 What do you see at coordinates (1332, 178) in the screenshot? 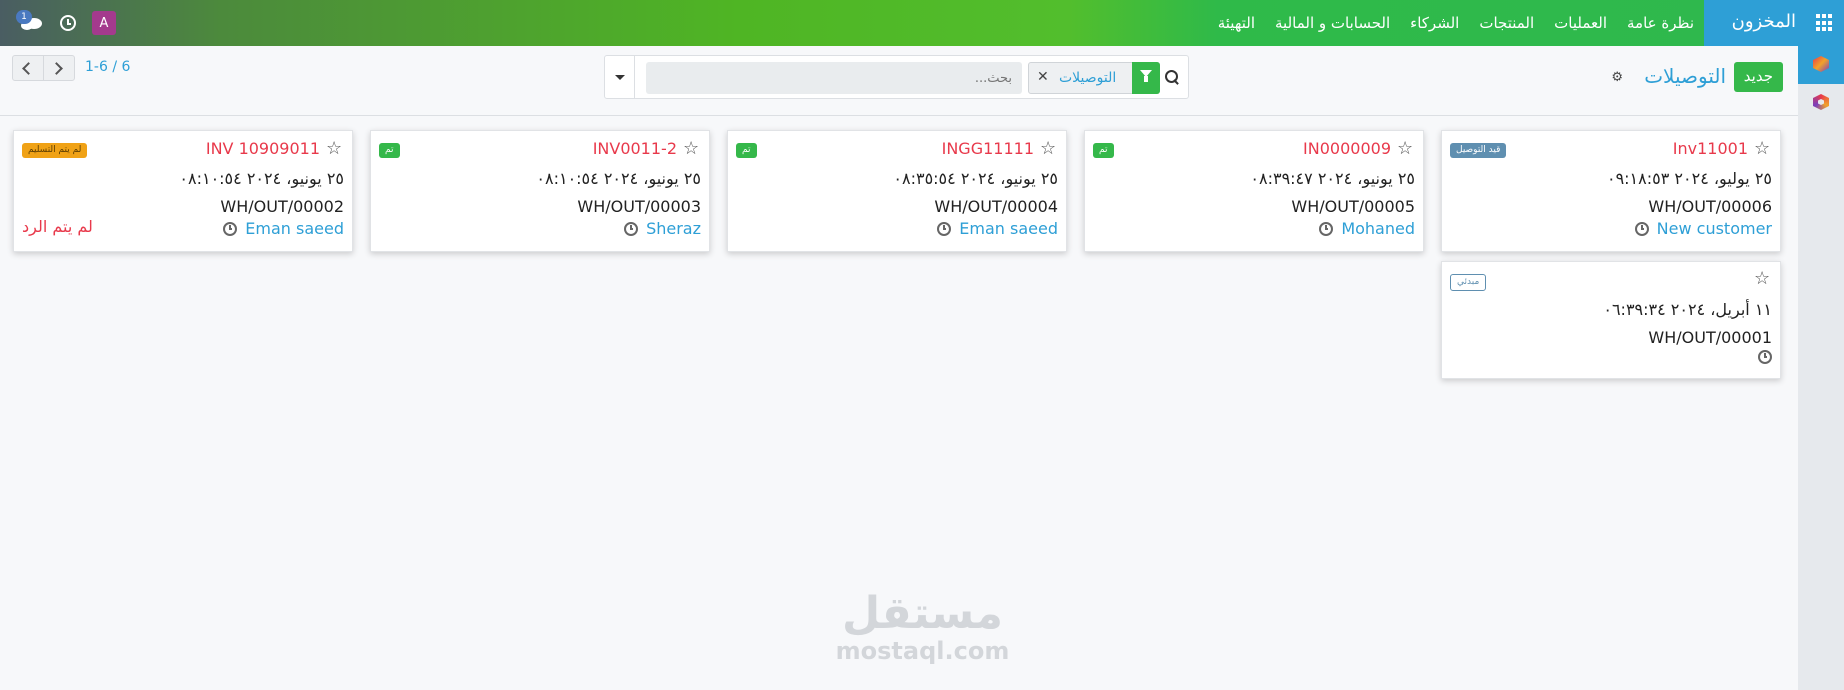
I see `card-date: ٢٥ يونيو، ٢٠٢٤ ٠٨:٣٩:٤٧` at bounding box center [1332, 178].